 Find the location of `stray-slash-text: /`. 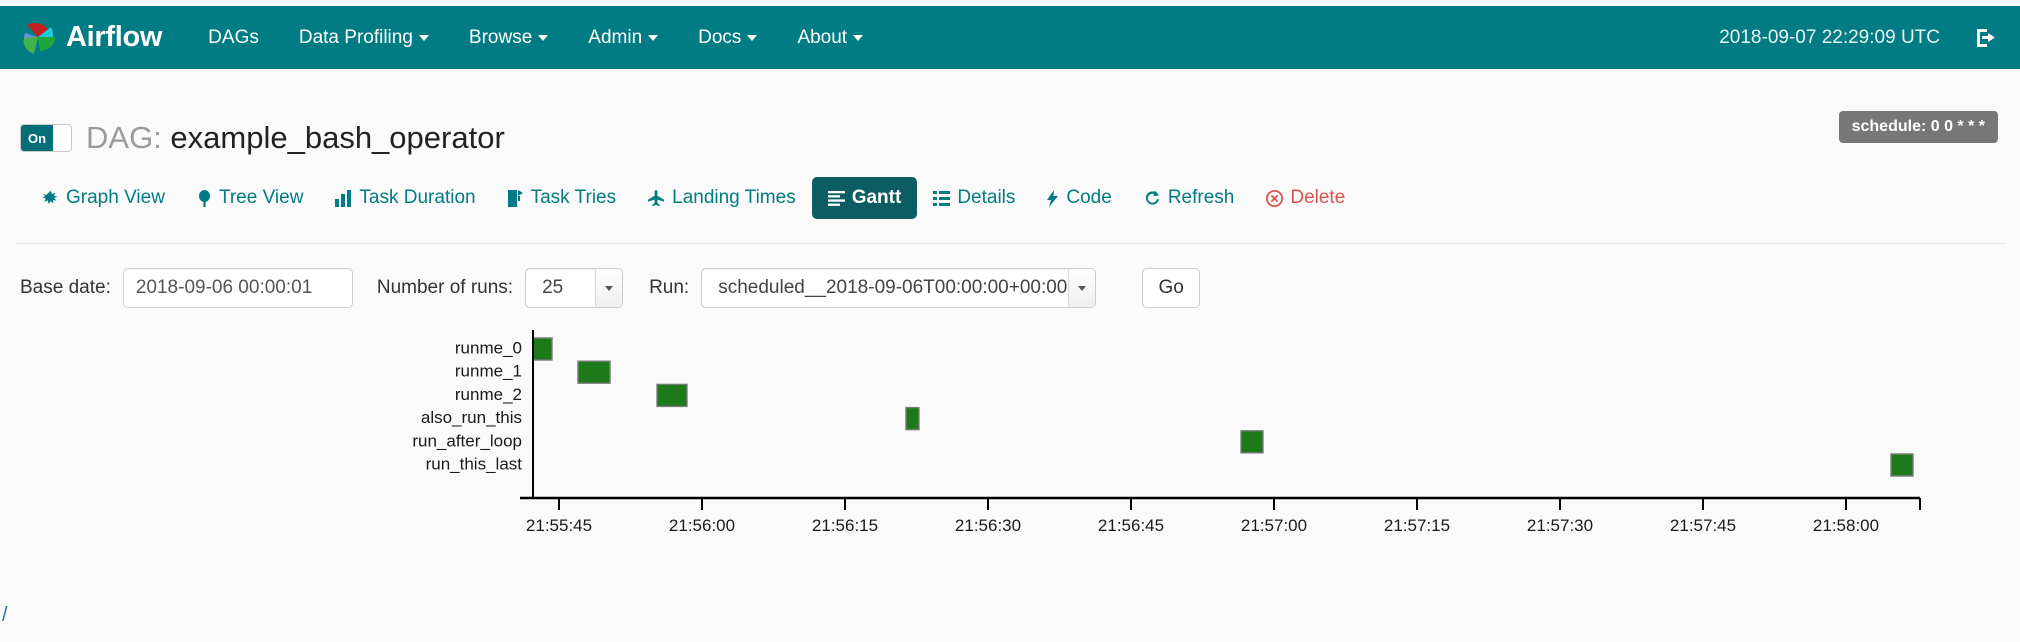

stray-slash-text: / is located at coordinates (5, 615).